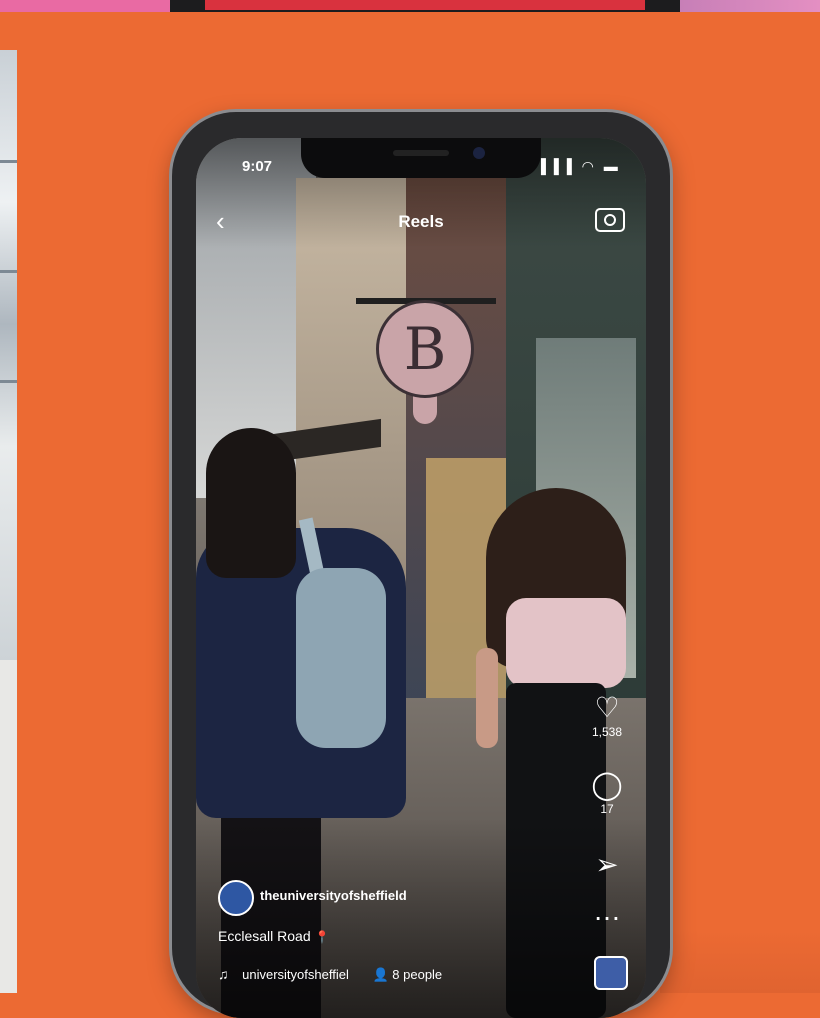 The width and height of the screenshot is (820, 1018). Describe the element at coordinates (257, 166) in the screenshot. I see `status-time: 9:07` at that location.